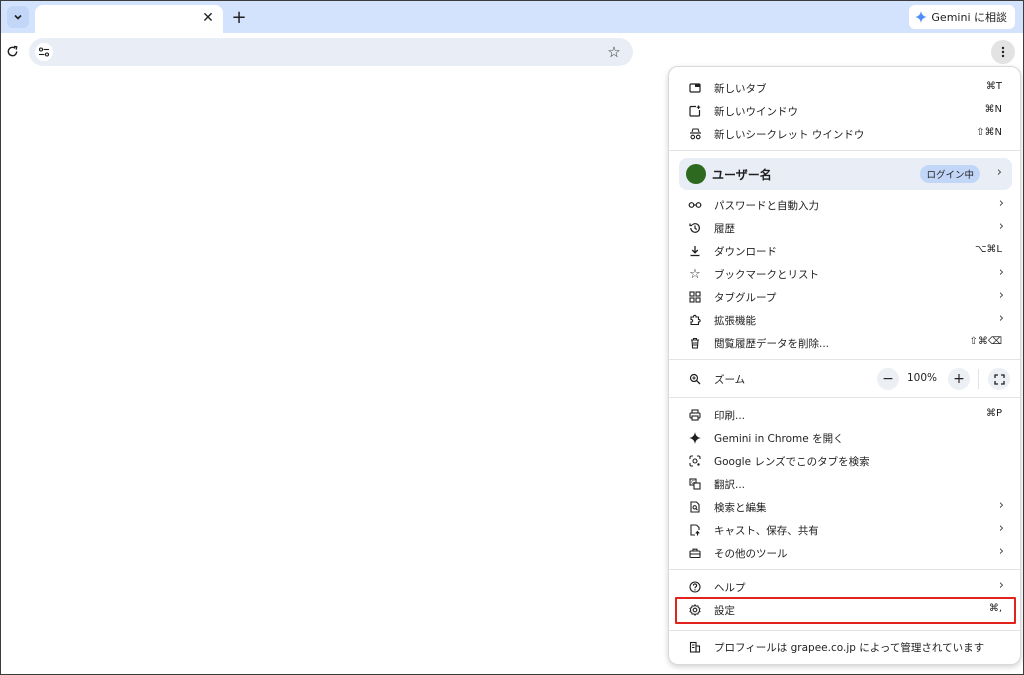 Image resolution: width=1024 pixels, height=675 pixels. Describe the element at coordinates (844, 530) in the screenshot. I see `menu-item-cast-save-share: キャスト、保存、共有 ›` at that location.